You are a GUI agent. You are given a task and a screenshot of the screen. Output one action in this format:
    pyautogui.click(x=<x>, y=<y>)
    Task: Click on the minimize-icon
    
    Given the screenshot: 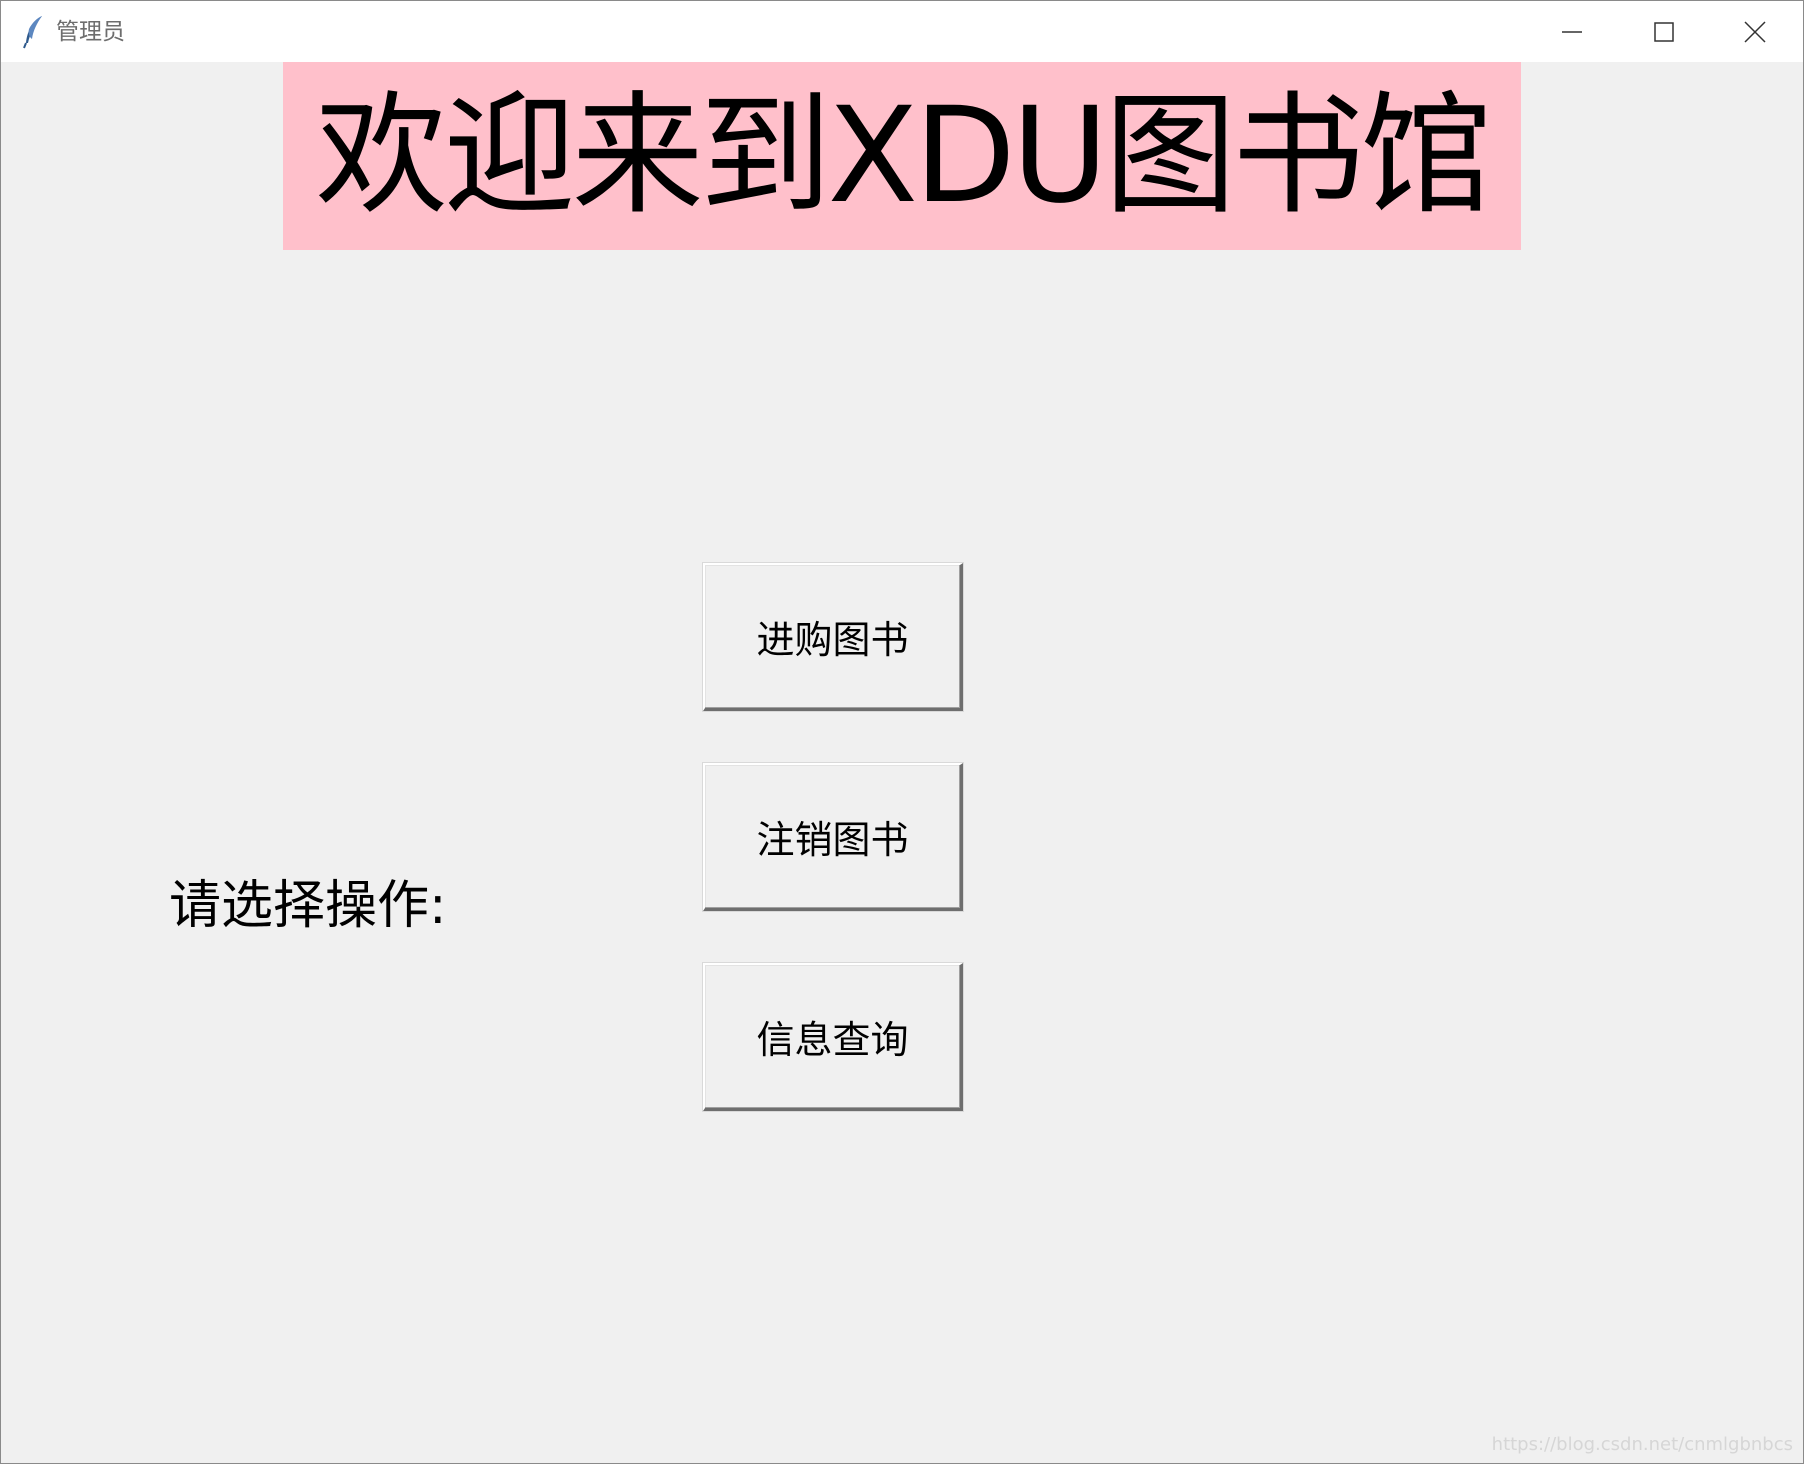 What is the action you would take?
    pyautogui.click(x=1572, y=32)
    